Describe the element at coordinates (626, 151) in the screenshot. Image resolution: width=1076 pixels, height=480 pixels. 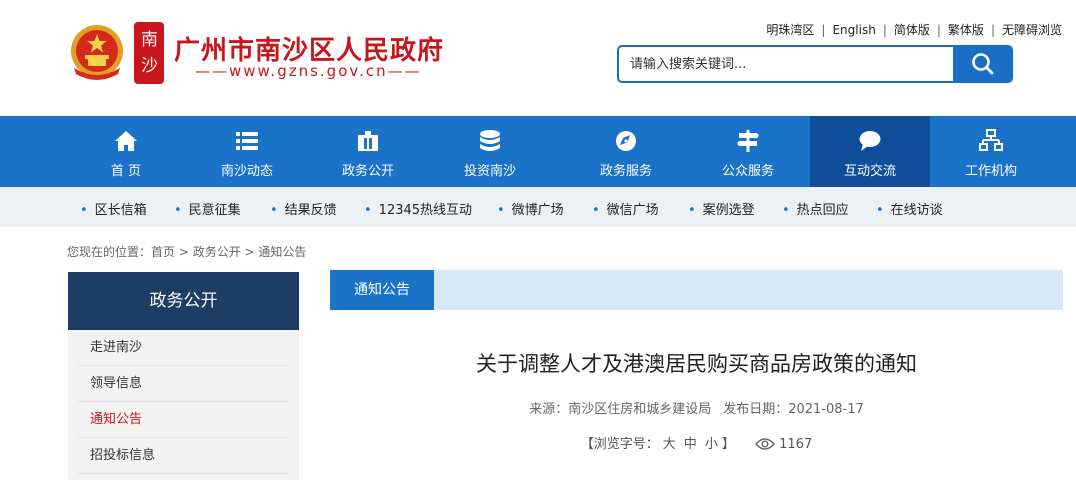
I see `nav-item-gov-service: 政务服务` at that location.